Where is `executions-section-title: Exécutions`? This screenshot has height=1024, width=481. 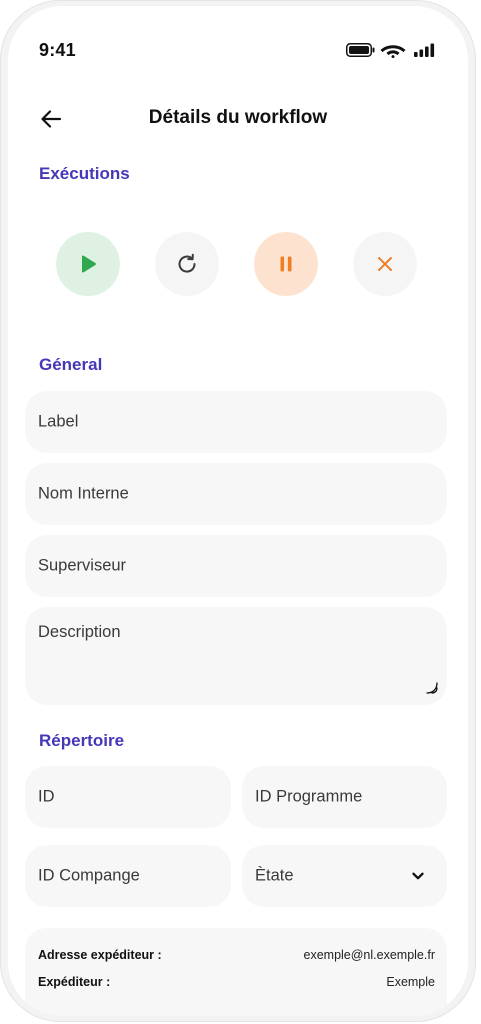 executions-section-title: Exécutions is located at coordinates (84, 173).